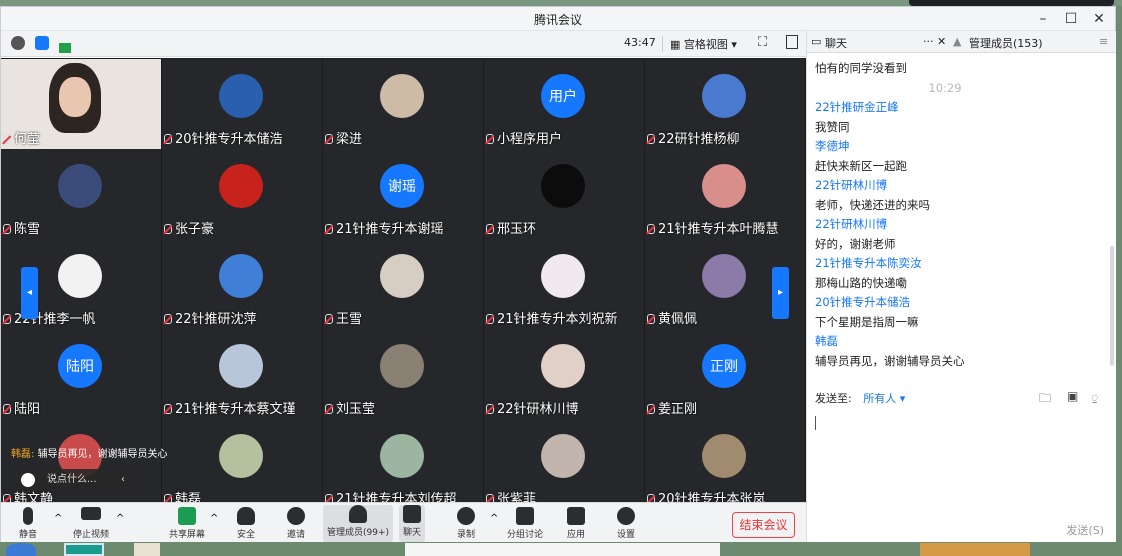 The image size is (1122, 556). What do you see at coordinates (640, 44) in the screenshot?
I see `meeting-timer: 43:47` at bounding box center [640, 44].